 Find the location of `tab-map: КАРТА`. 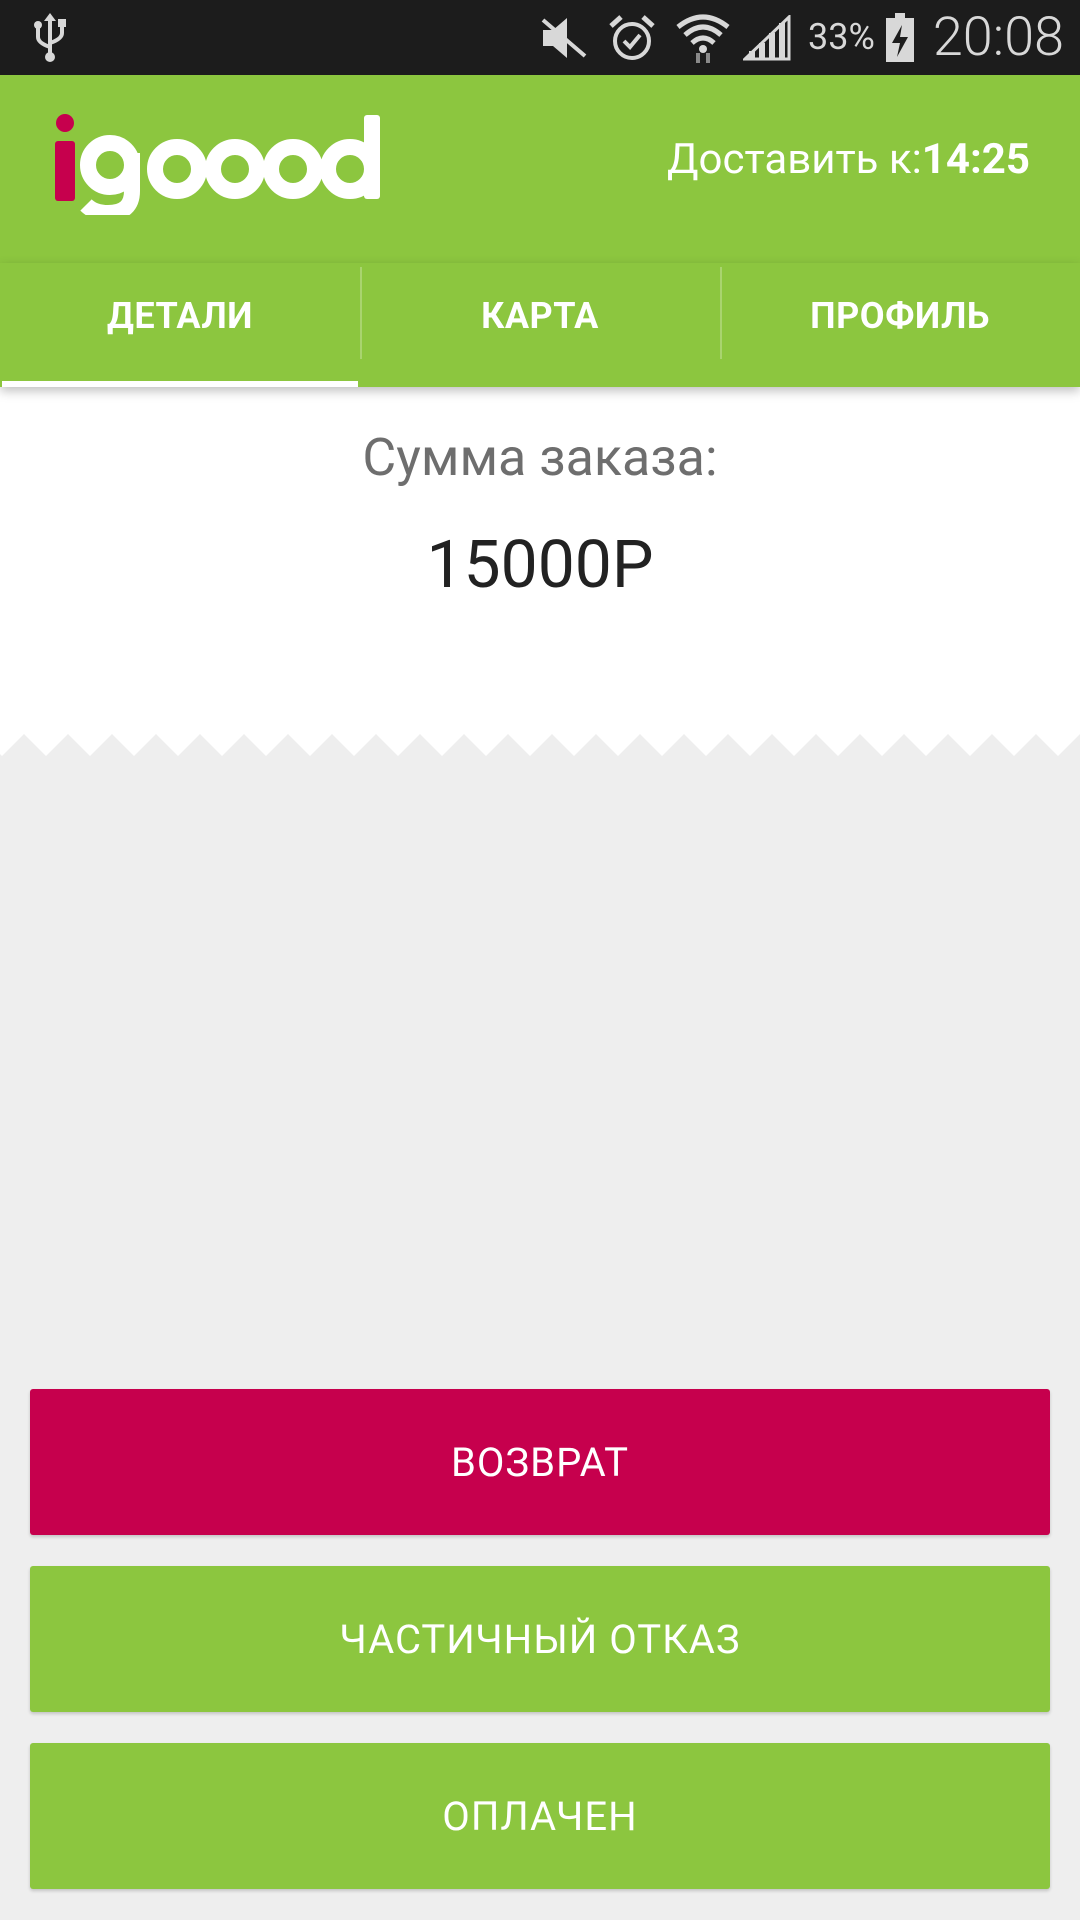

tab-map: КАРТА is located at coordinates (540, 325).